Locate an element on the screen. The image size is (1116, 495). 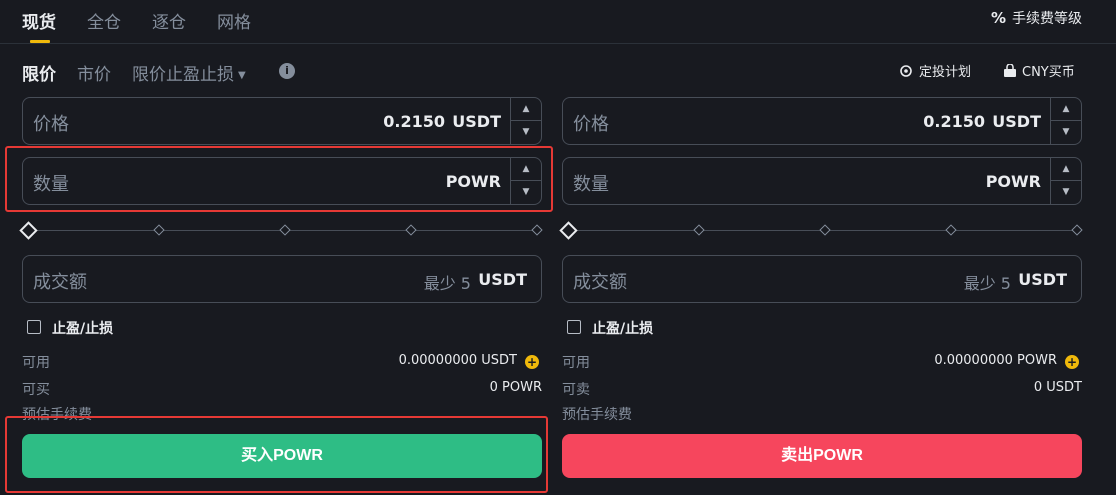
buy-price-unit: USDT is located at coordinates (476, 121).